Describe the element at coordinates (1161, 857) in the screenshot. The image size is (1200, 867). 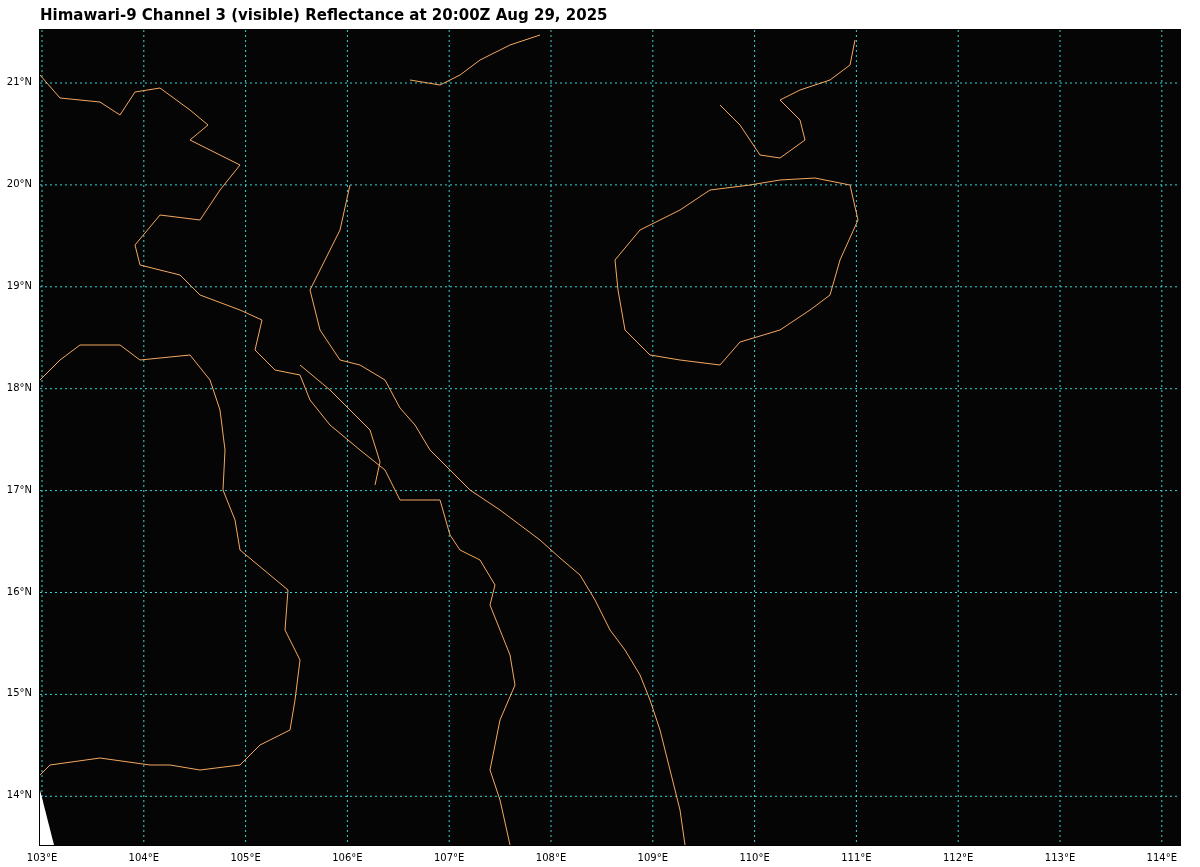
I see `longitude-label: 114°E` at that location.